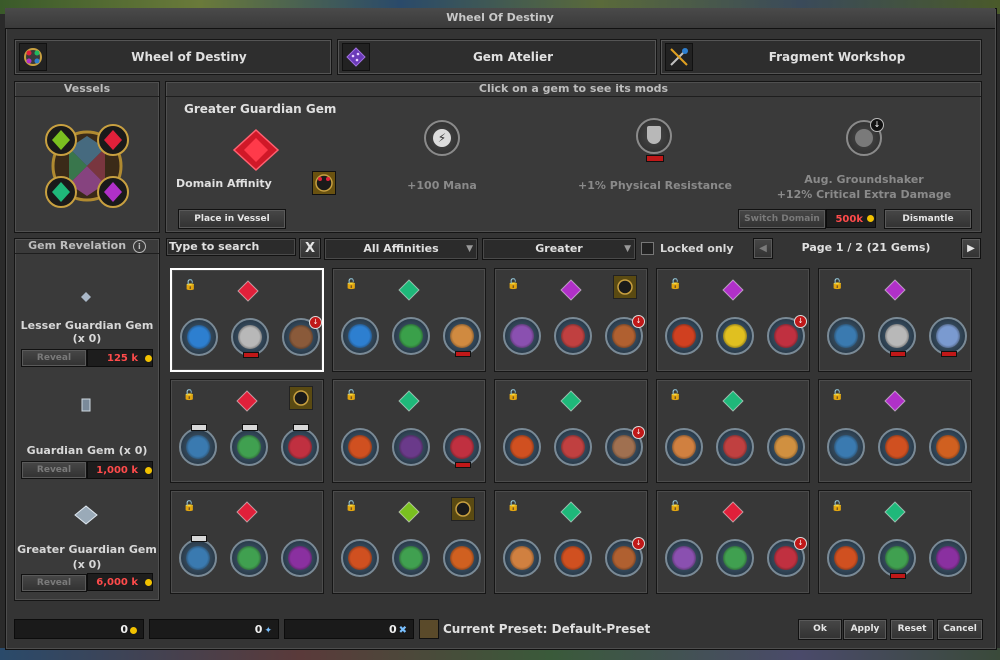 The image size is (1000, 660). I want to click on greater-price: 6,000 k, so click(120, 582).